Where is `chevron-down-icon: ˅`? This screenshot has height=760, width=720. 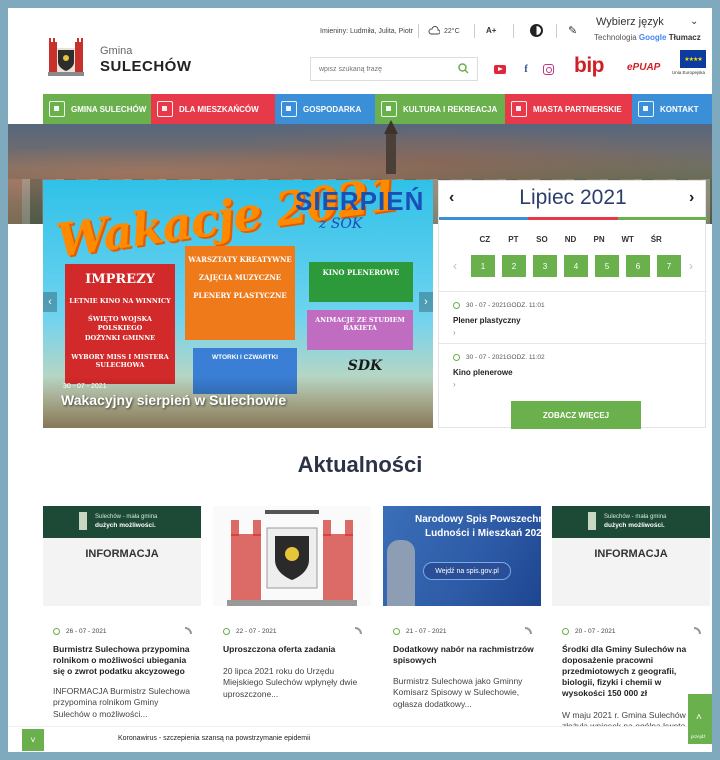 chevron-down-icon: ˅ is located at coordinates (33, 740).